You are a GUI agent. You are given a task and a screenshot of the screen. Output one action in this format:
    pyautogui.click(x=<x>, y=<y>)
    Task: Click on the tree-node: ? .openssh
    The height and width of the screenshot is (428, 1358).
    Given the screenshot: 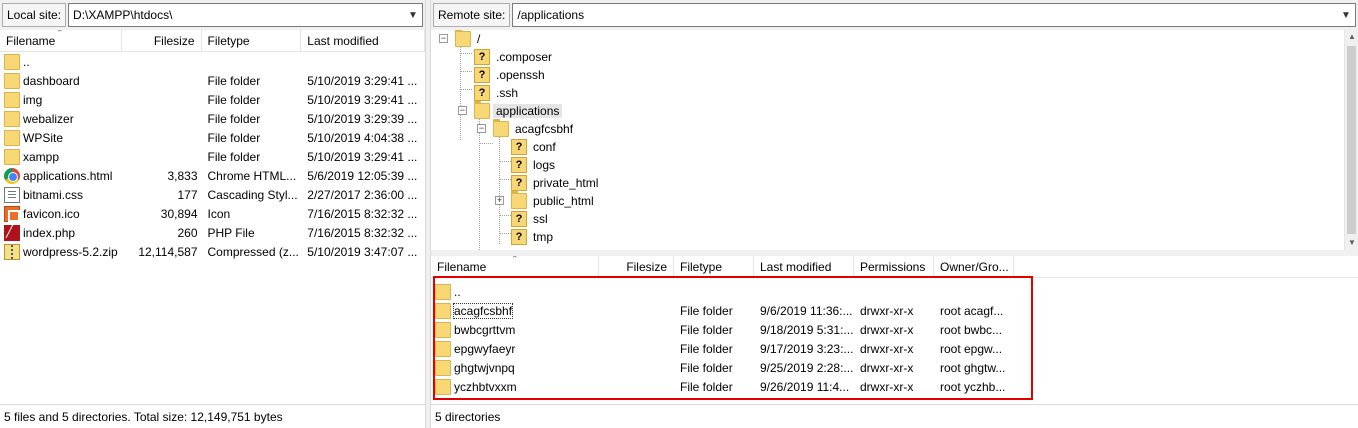 What is the action you would take?
    pyautogui.click(x=511, y=75)
    